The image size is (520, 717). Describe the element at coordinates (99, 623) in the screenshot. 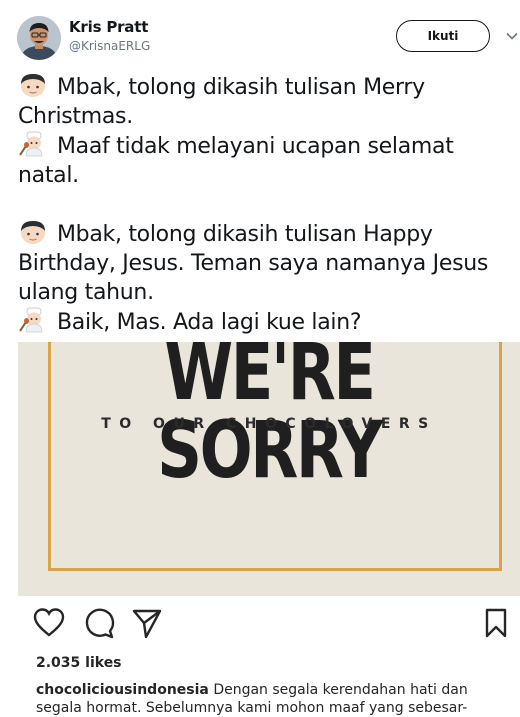

I see `comment-icon` at that location.